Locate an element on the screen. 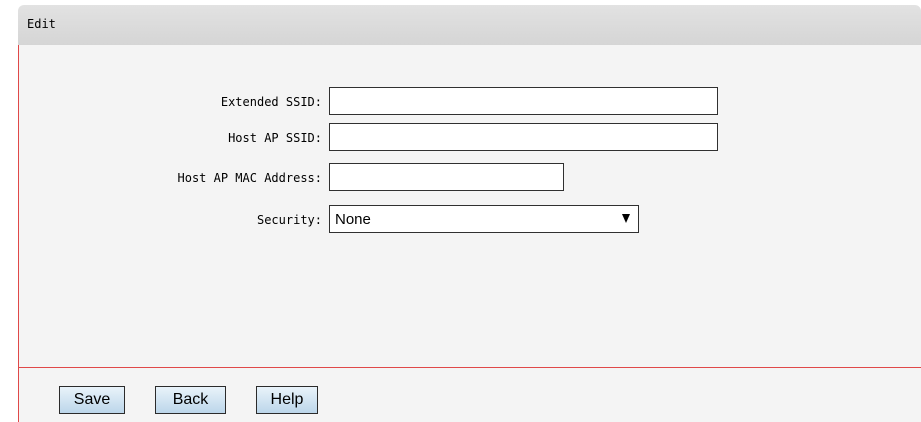  host-ap-mac-label: Host AP MAC Address: is located at coordinates (250, 178).